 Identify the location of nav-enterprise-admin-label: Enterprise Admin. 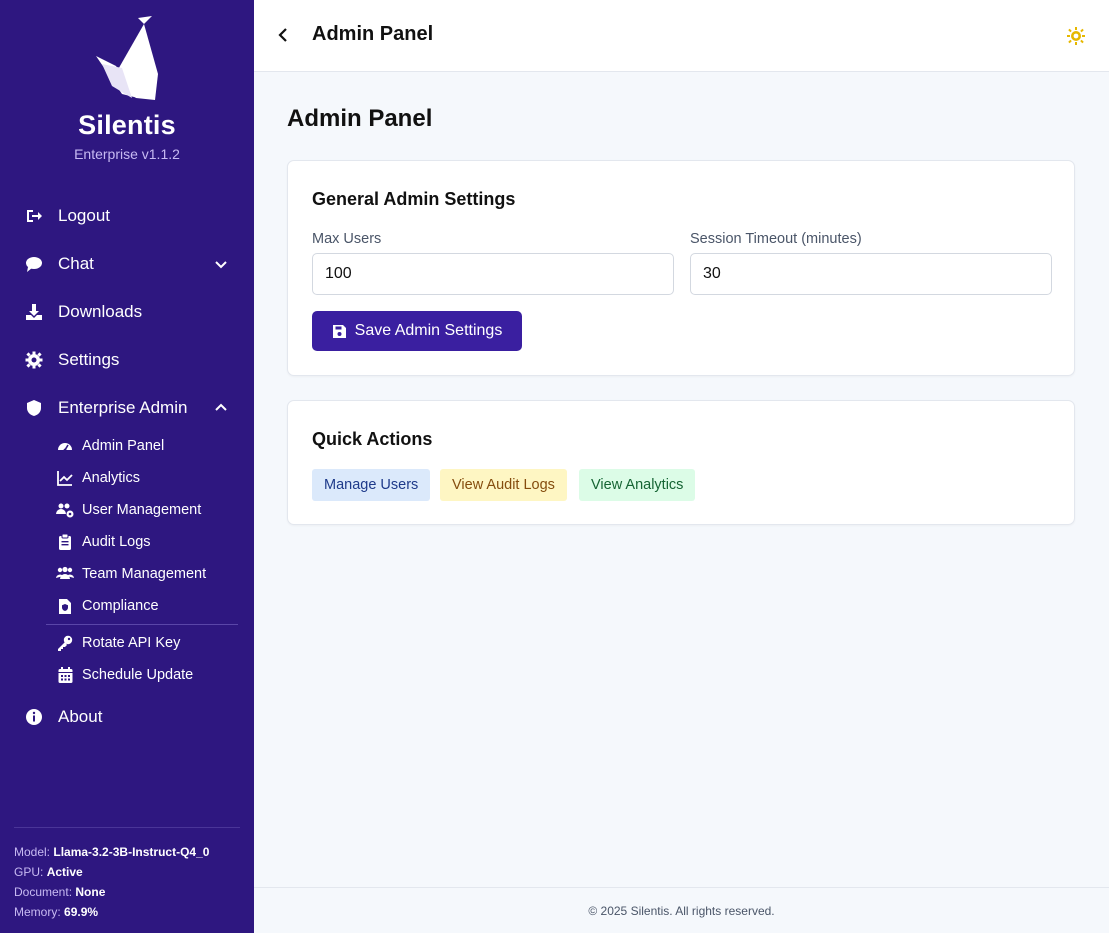
(123, 407).